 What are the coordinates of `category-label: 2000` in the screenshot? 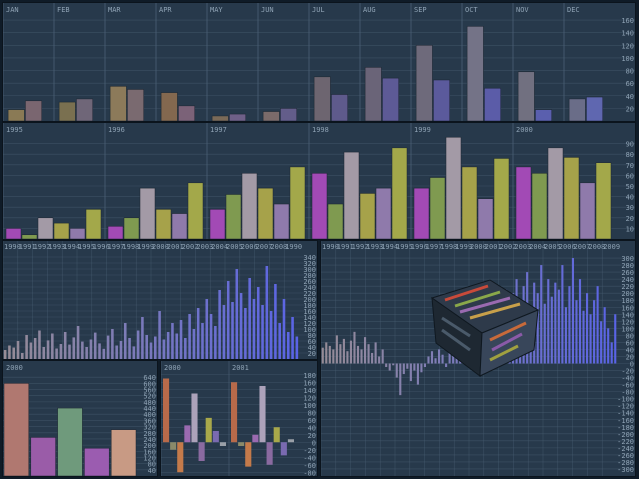 It's located at (524, 130).